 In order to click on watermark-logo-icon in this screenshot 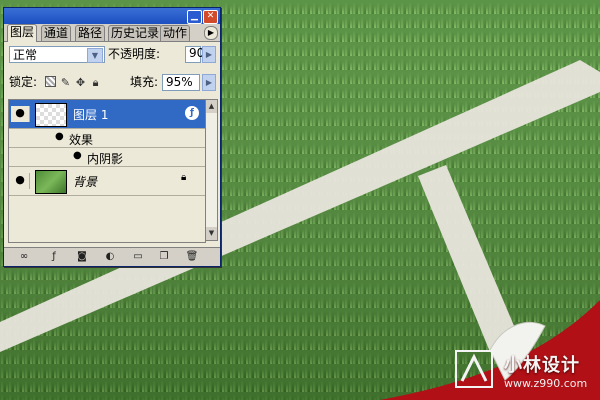, I will do `click(474, 369)`.